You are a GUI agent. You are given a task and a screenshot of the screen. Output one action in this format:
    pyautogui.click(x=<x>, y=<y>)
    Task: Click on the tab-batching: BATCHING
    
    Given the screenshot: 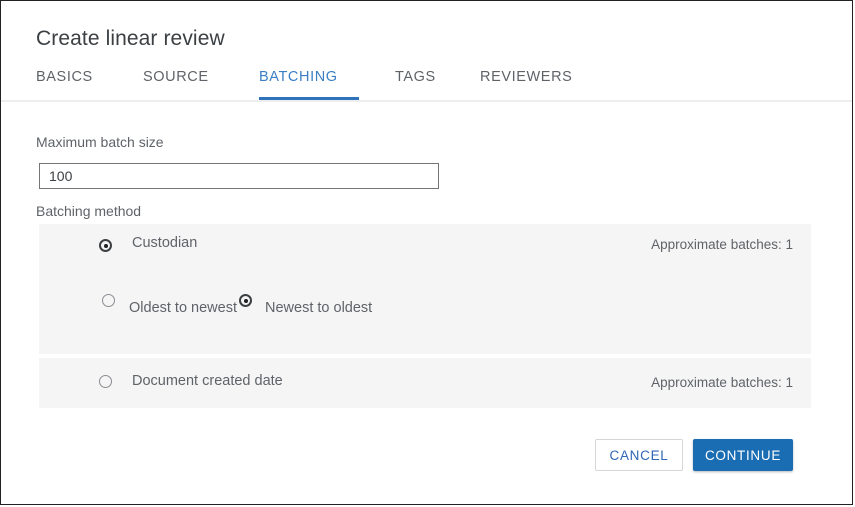 What is the action you would take?
    pyautogui.click(x=309, y=84)
    